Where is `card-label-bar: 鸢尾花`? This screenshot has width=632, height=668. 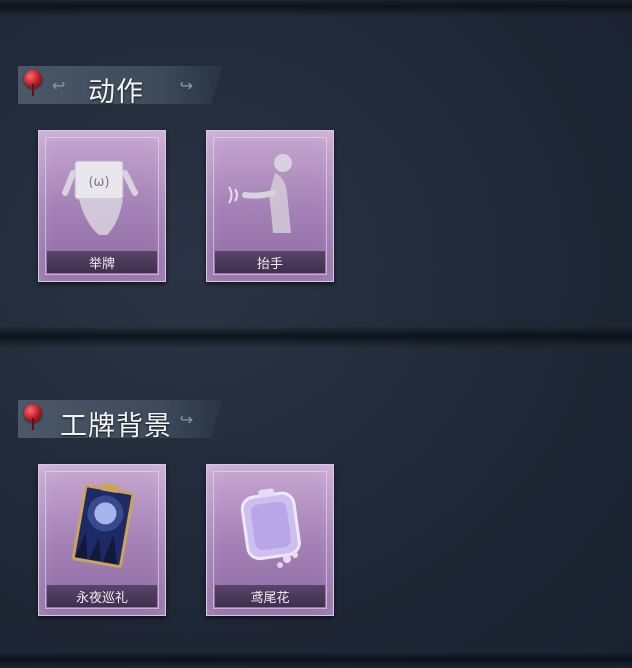
card-label-bar: 鸢尾花 is located at coordinates (270, 596).